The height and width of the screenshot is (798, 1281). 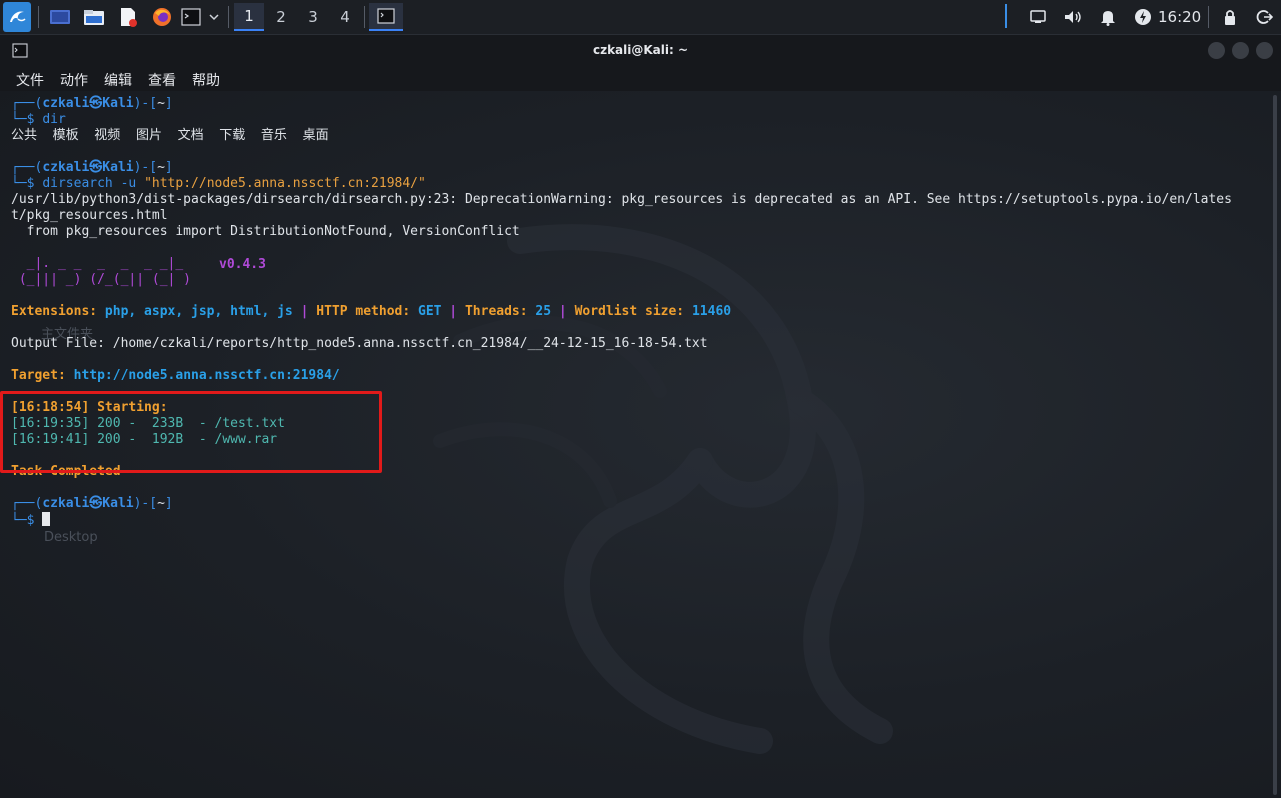 I want to click on taskbar: 1 2 3 4 16:20, so click(x=640, y=17).